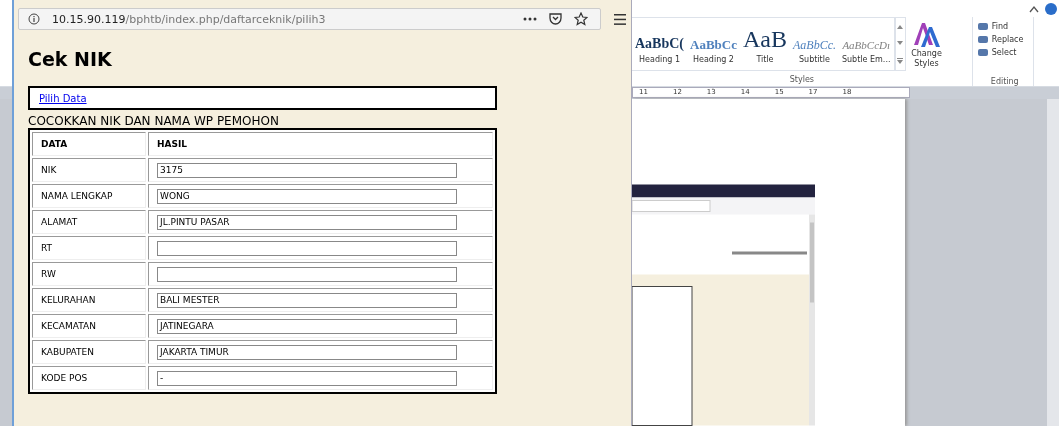  I want to click on style-item: AaB Title, so click(764, 44).